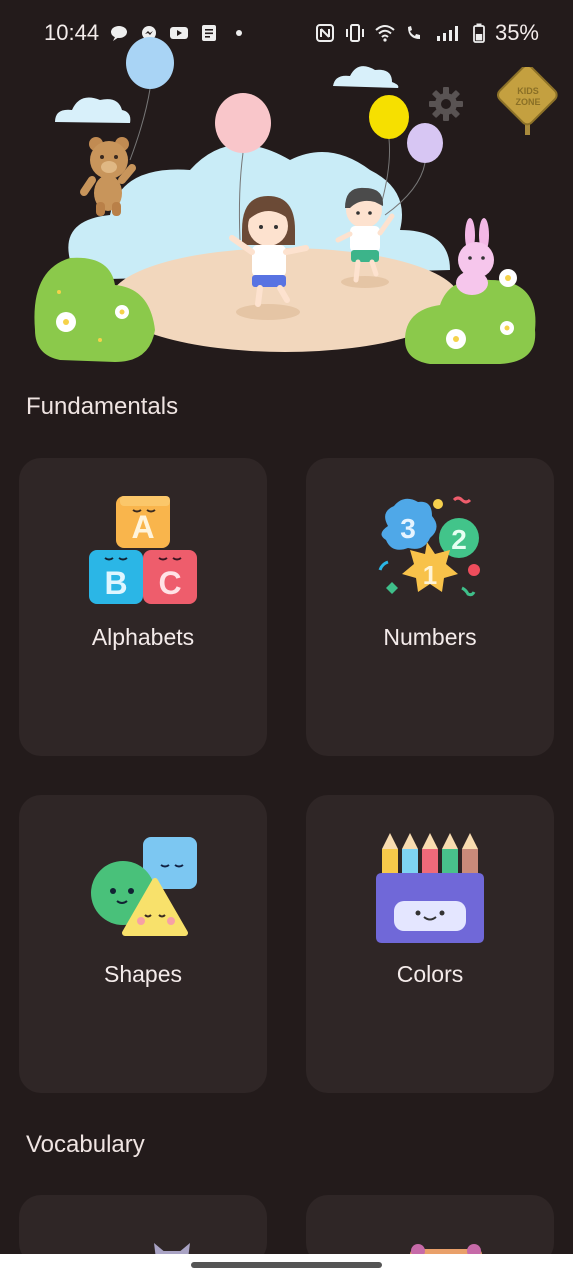 This screenshot has width=573, height=1280. I want to click on svg-text: 3, so click(408, 528).